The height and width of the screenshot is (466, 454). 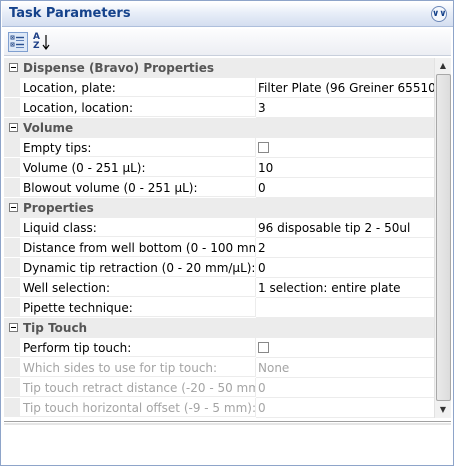 I want to click on category-dispense: Dispense (Bravo) Properties, so click(x=219, y=68).